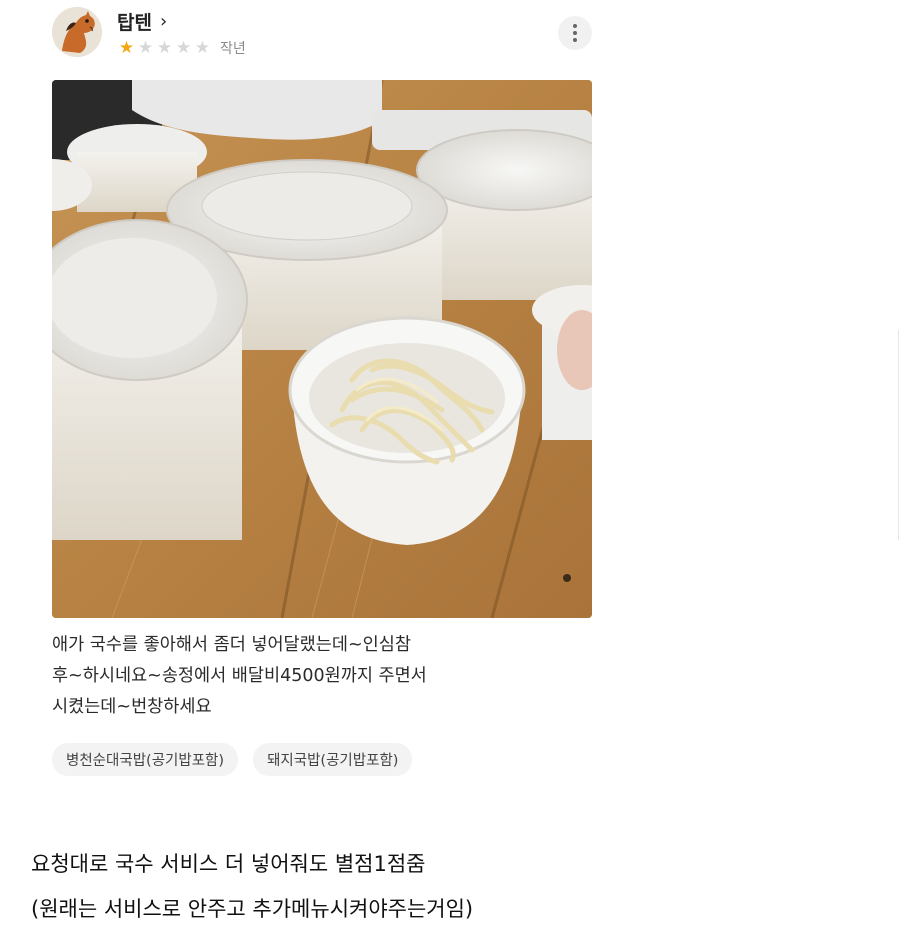 The height and width of the screenshot is (947, 900). I want to click on chevron-right-icon: ›, so click(163, 21).